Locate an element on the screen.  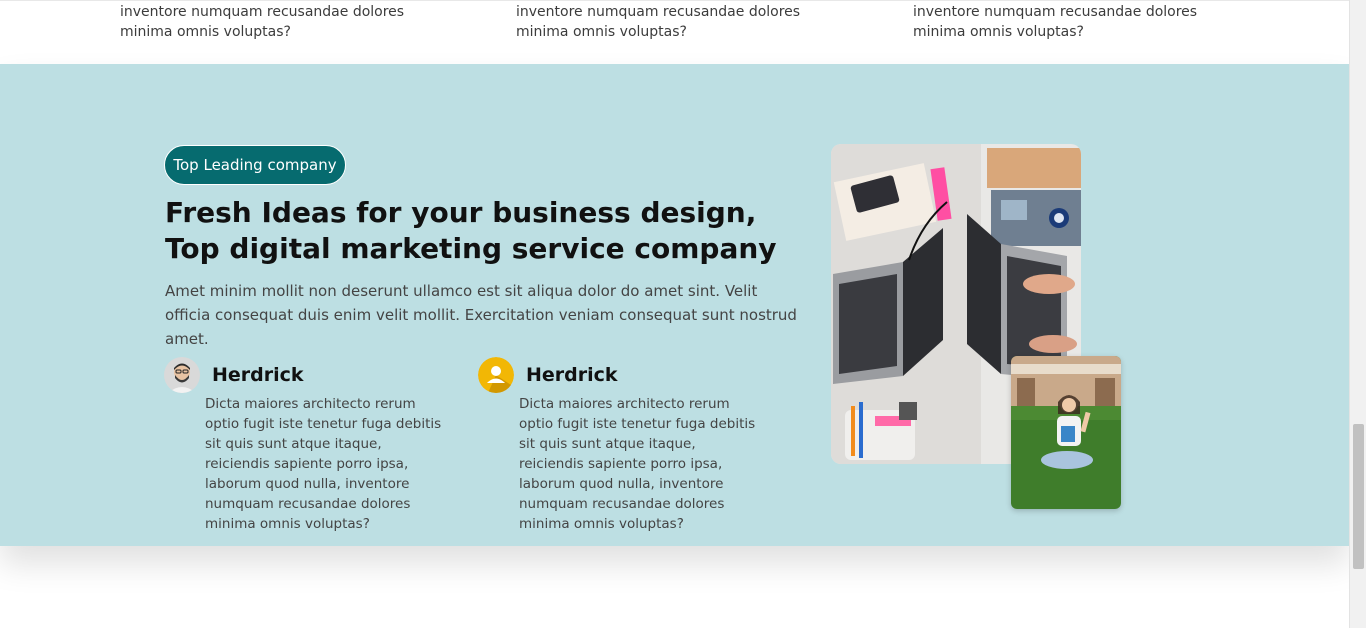
top-leading-badge: Top Leading company is located at coordinates (255, 165).